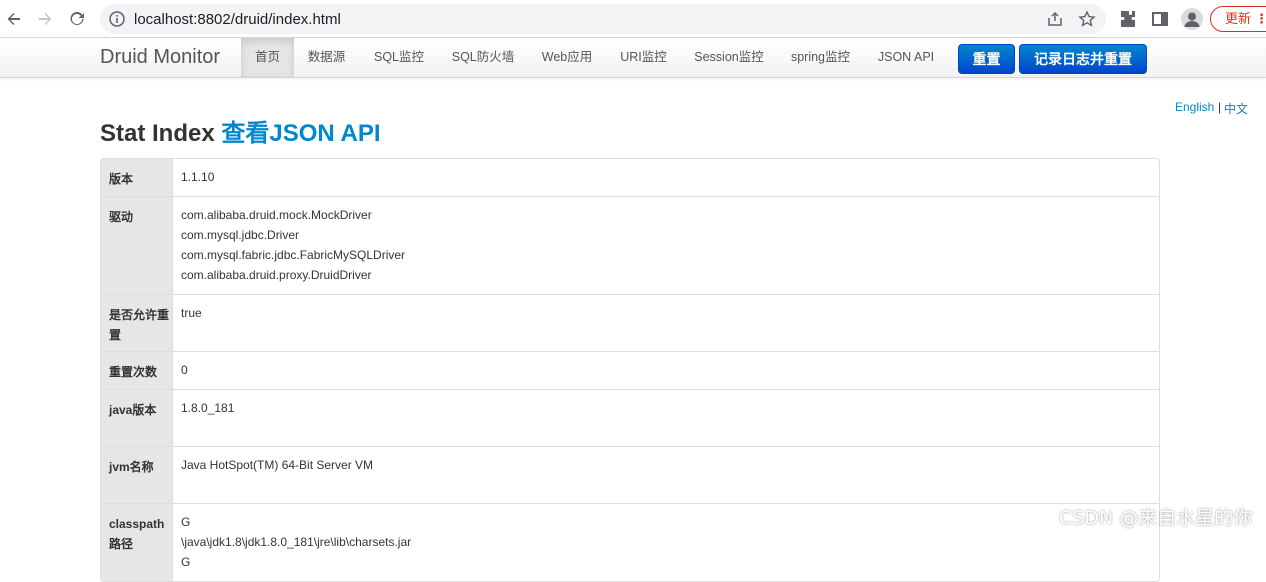 Image resolution: width=1266 pixels, height=582 pixels. I want to click on nav-item-home: 首页, so click(267, 57).